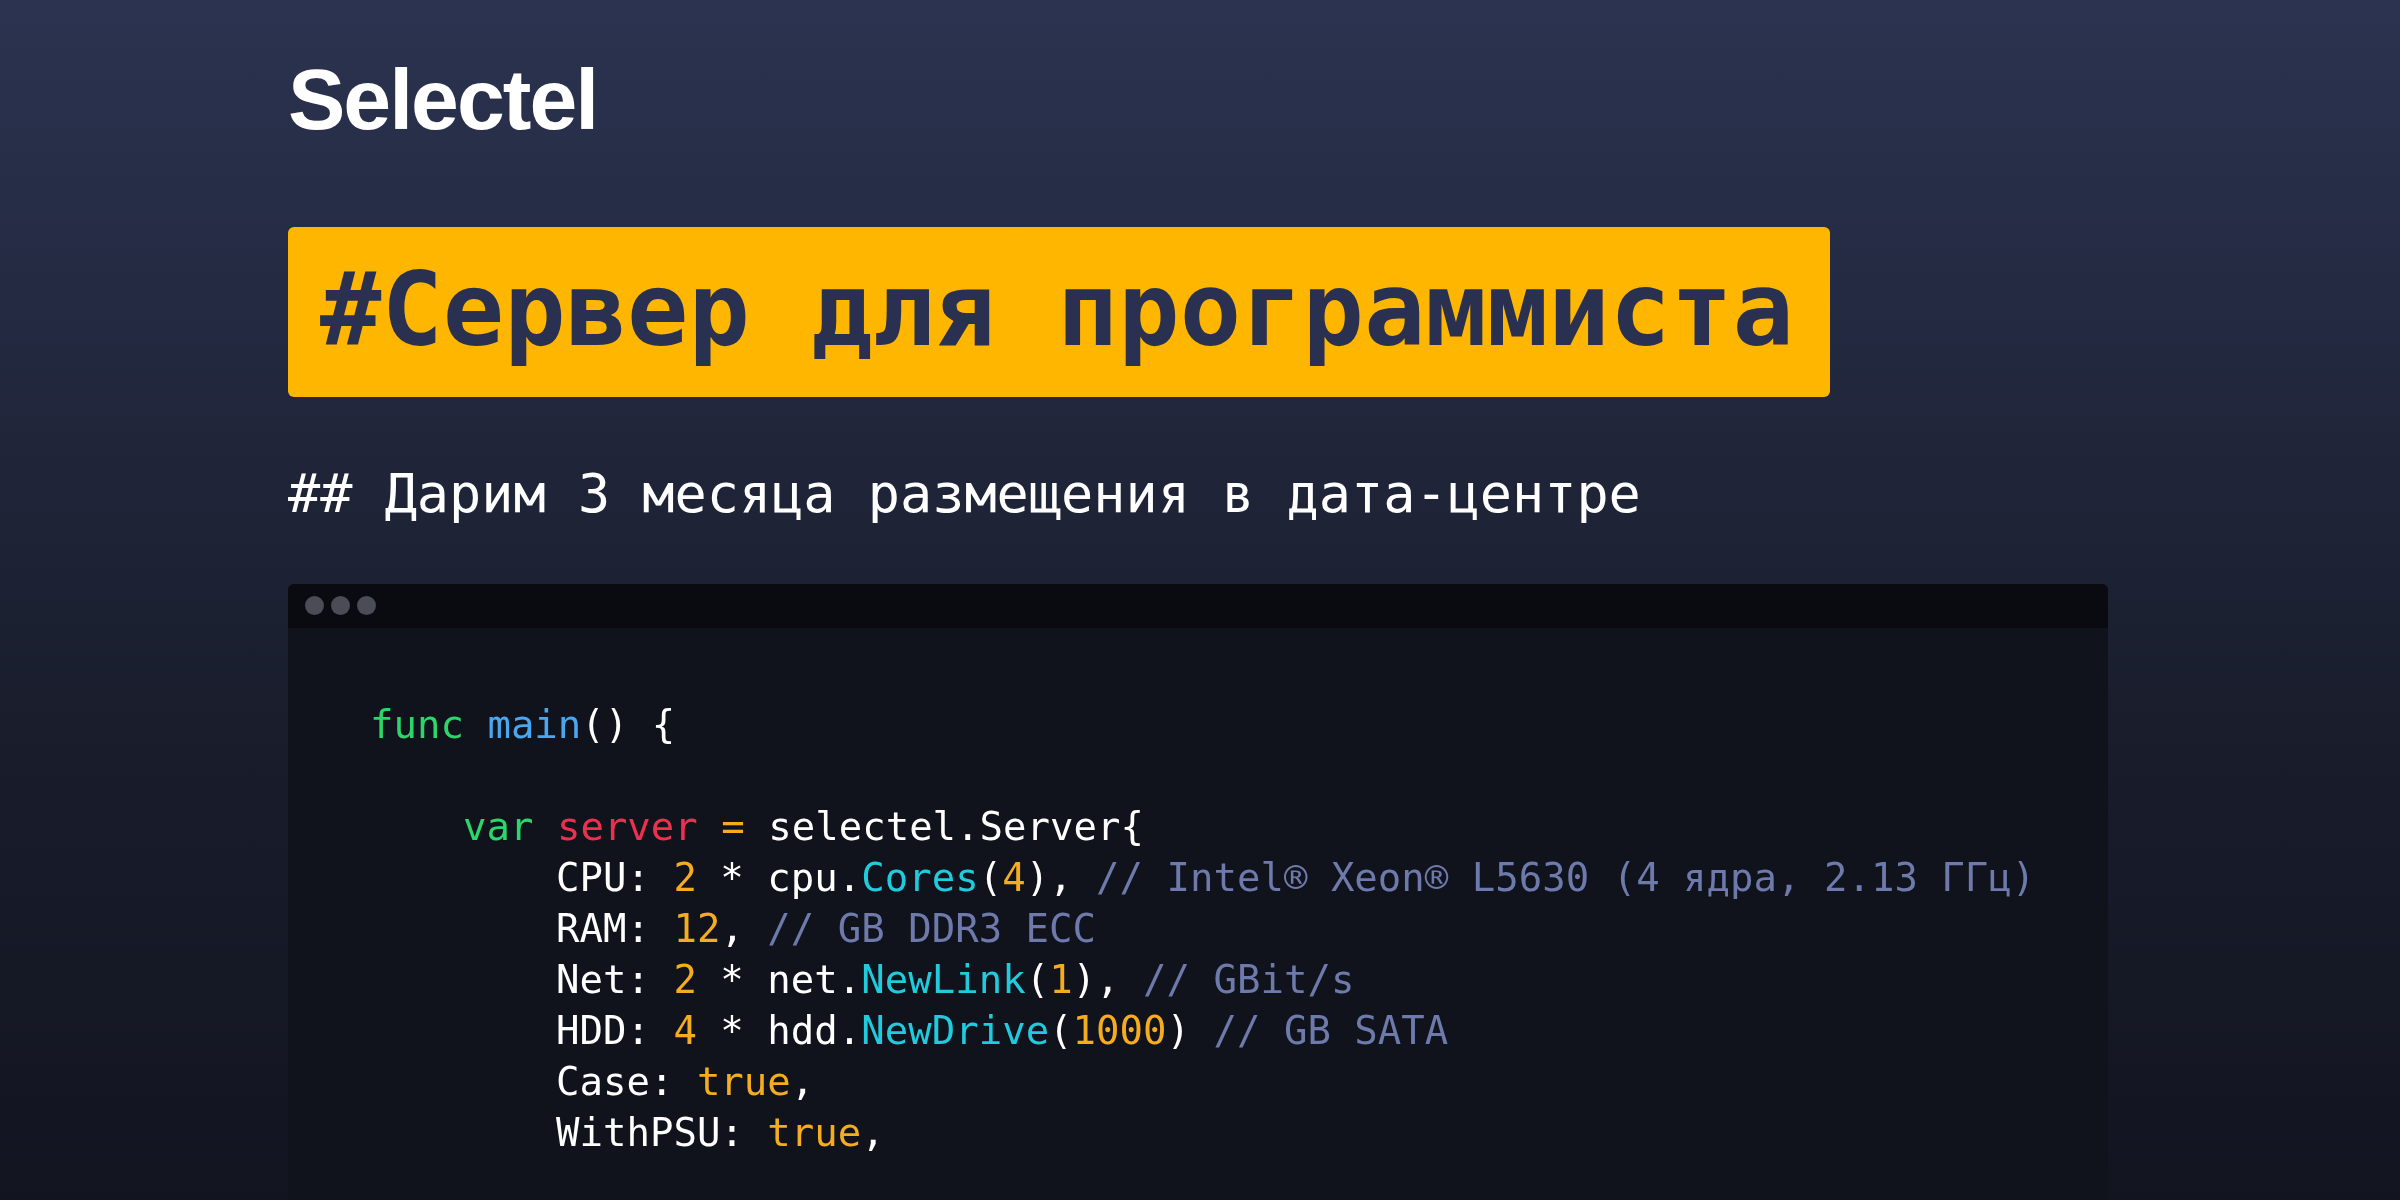 The width and height of the screenshot is (2400, 1200). Describe the element at coordinates (955, 979) in the screenshot. I see `code-line: Net: 2 * net.NewLink(1), // GBit/s` at that location.